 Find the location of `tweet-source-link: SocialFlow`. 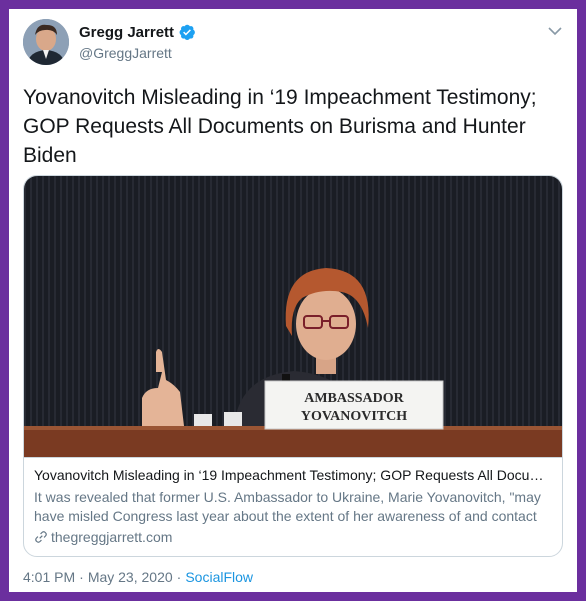

tweet-source-link: SocialFlow is located at coordinates (219, 577).